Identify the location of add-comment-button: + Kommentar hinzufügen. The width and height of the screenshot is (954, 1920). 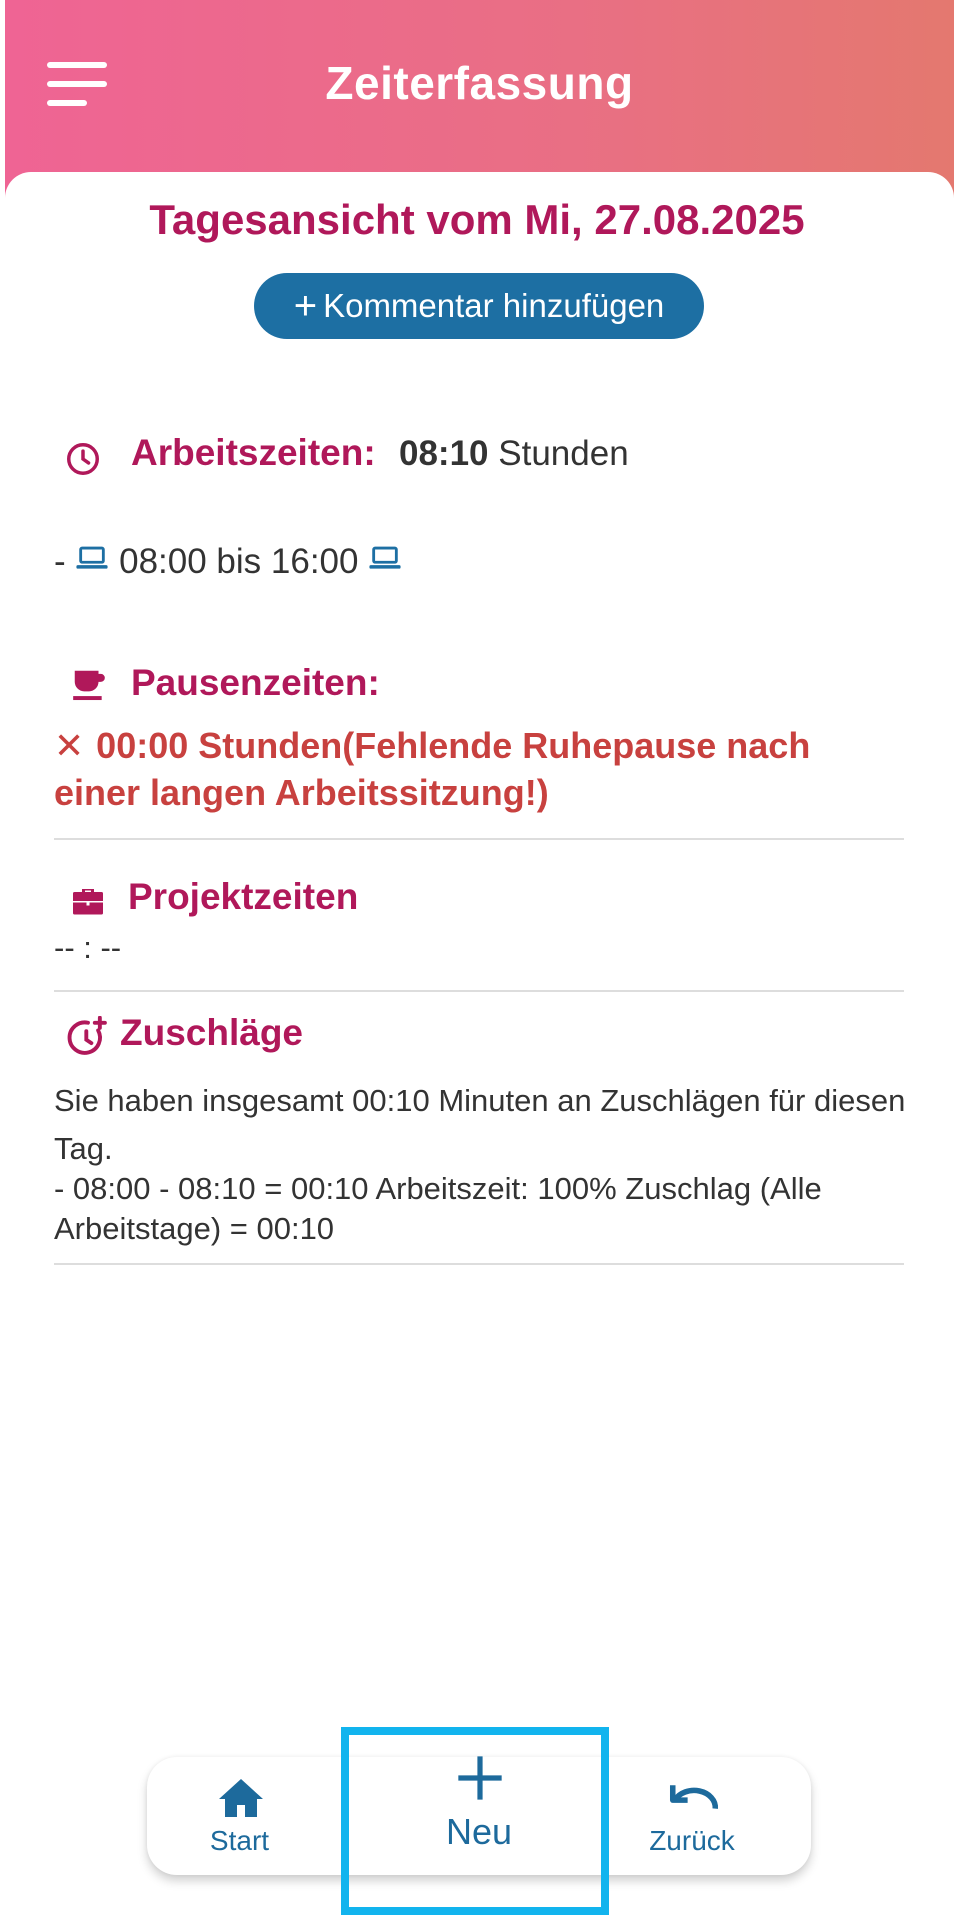
(479, 306).